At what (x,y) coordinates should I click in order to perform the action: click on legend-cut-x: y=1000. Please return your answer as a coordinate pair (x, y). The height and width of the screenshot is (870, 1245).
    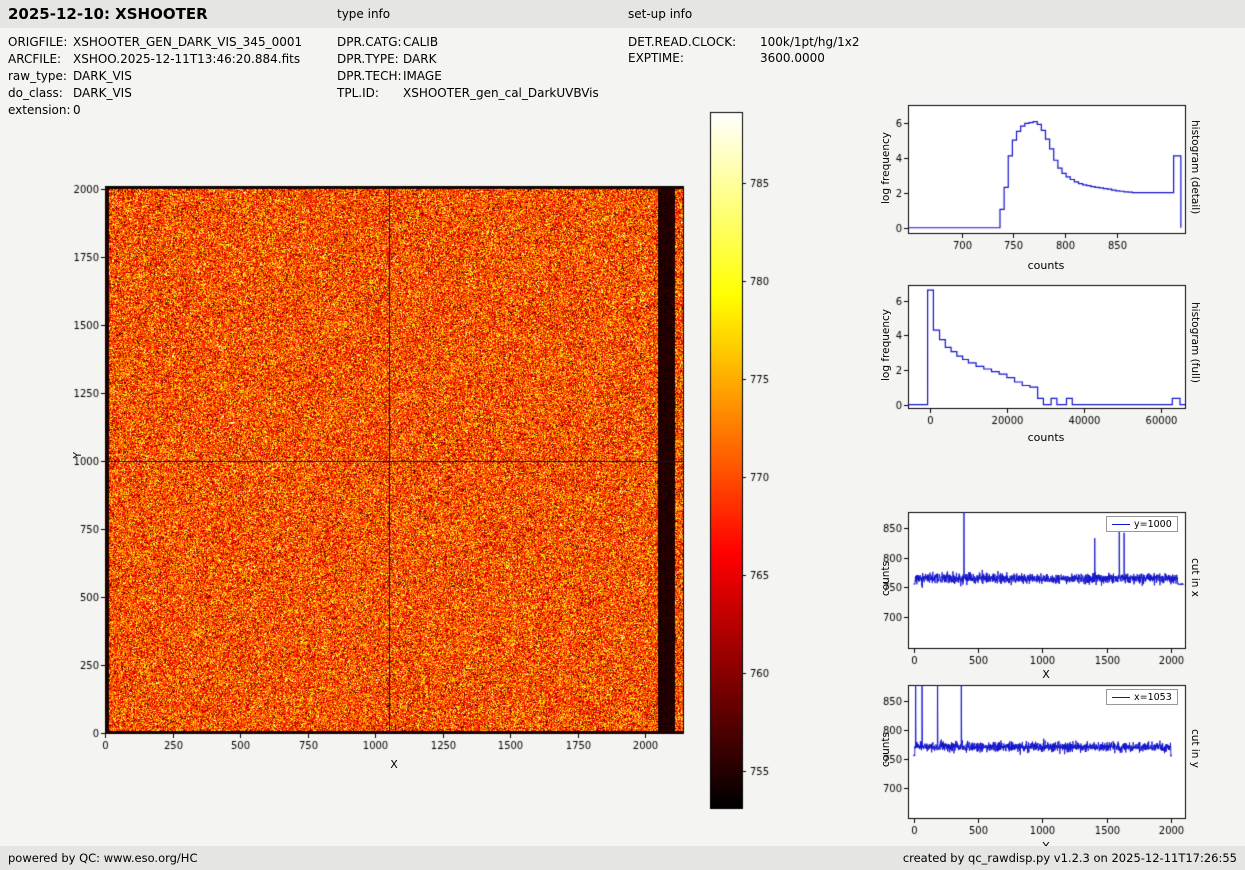
    Looking at the image, I should click on (1142, 524).